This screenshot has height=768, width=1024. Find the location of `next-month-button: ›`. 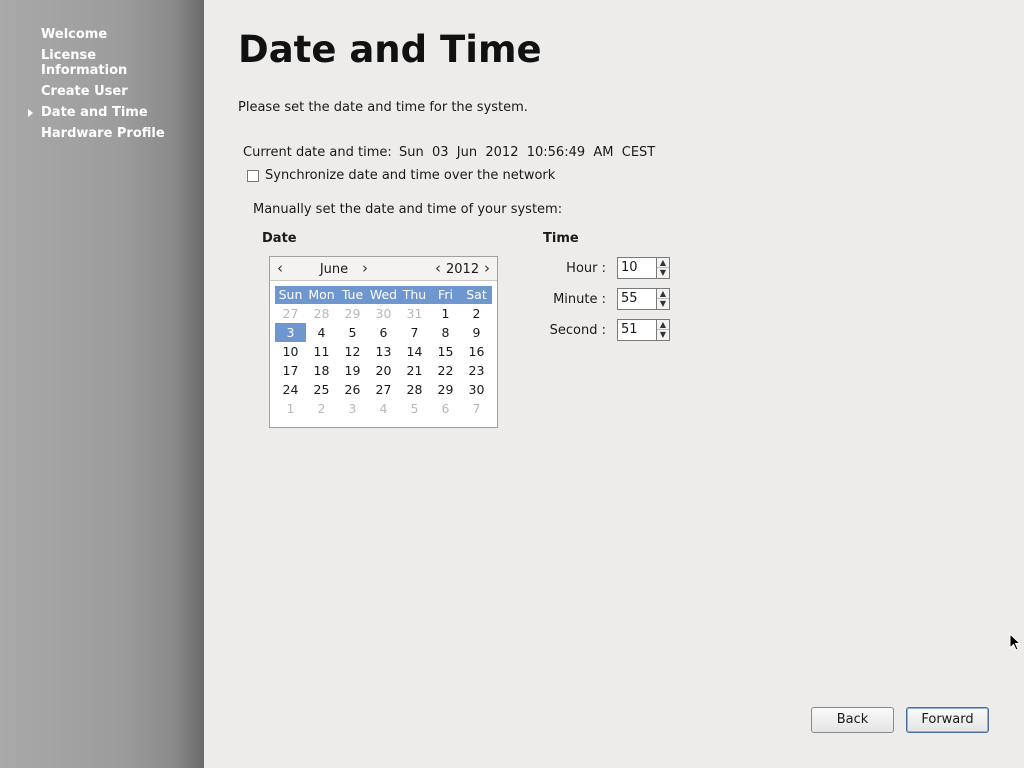

next-month-button: › is located at coordinates (365, 268).